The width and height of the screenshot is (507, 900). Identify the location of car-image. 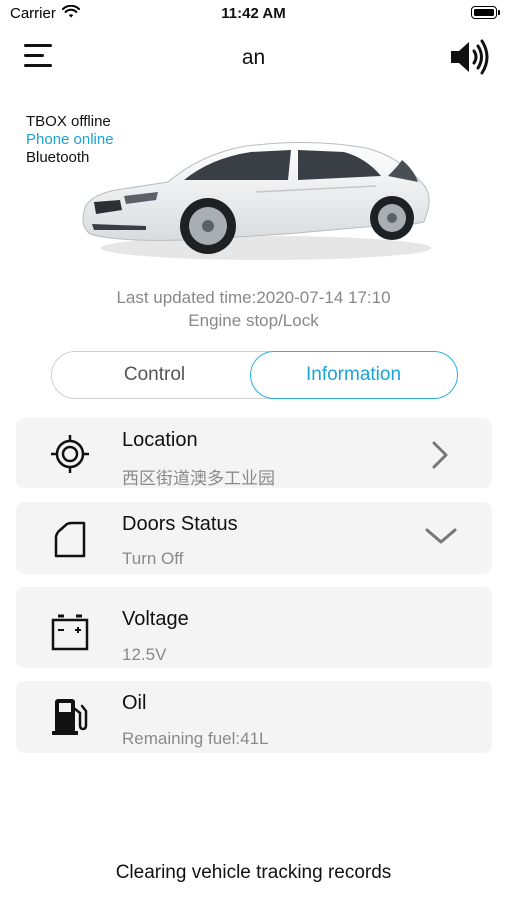
(256, 200).